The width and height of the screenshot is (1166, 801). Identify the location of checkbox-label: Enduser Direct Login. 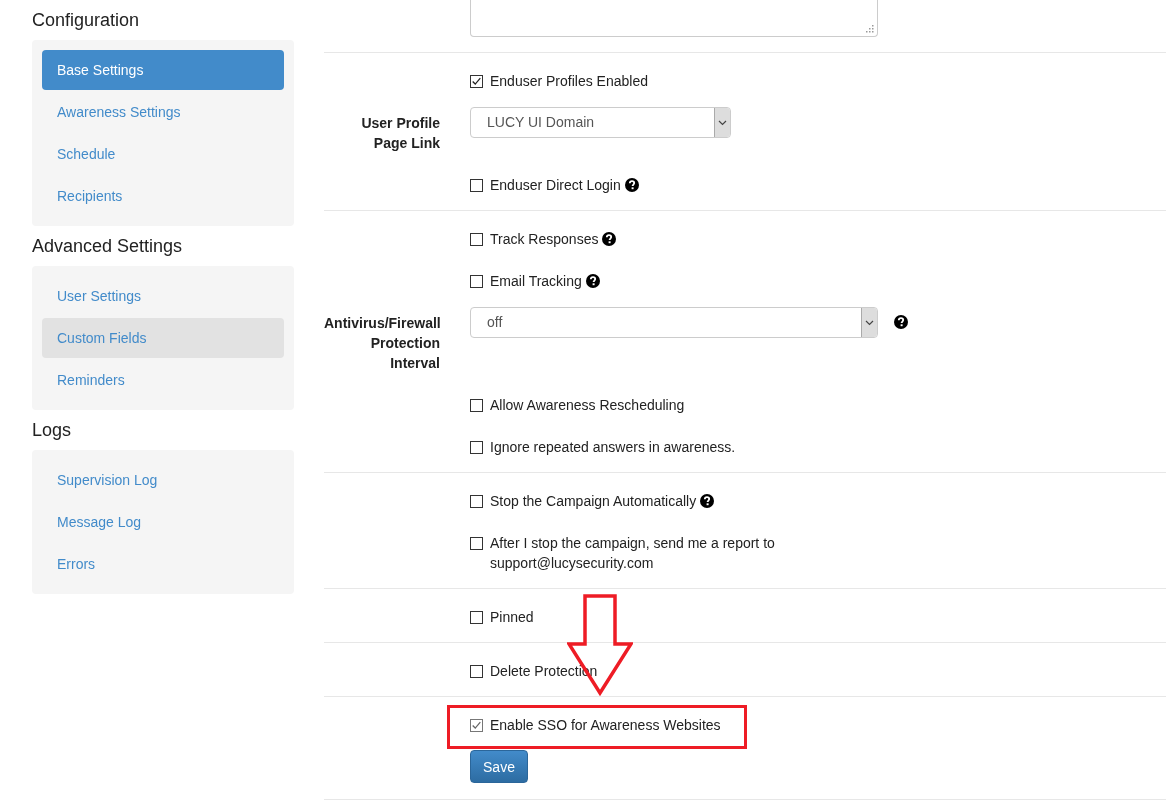
(555, 185).